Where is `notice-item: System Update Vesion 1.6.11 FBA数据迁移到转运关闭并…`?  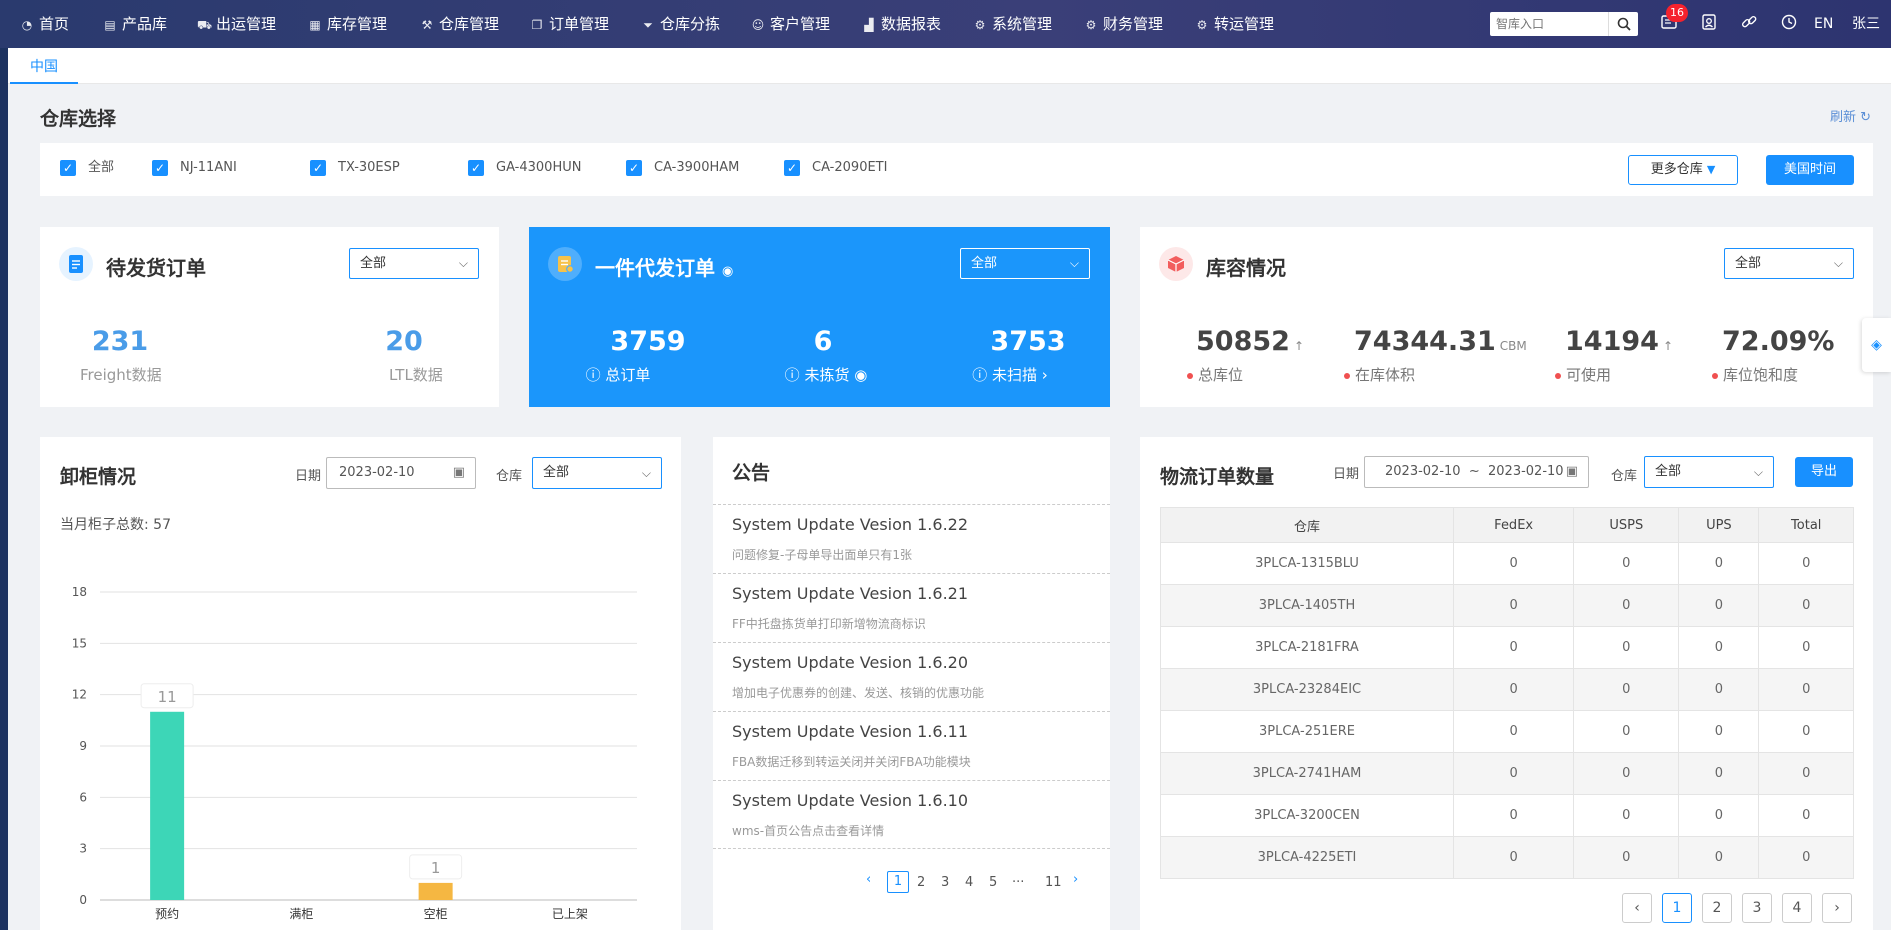
notice-item: System Update Vesion 1.6.11 FBA数据迁移到转运关闭并… is located at coordinates (911, 745).